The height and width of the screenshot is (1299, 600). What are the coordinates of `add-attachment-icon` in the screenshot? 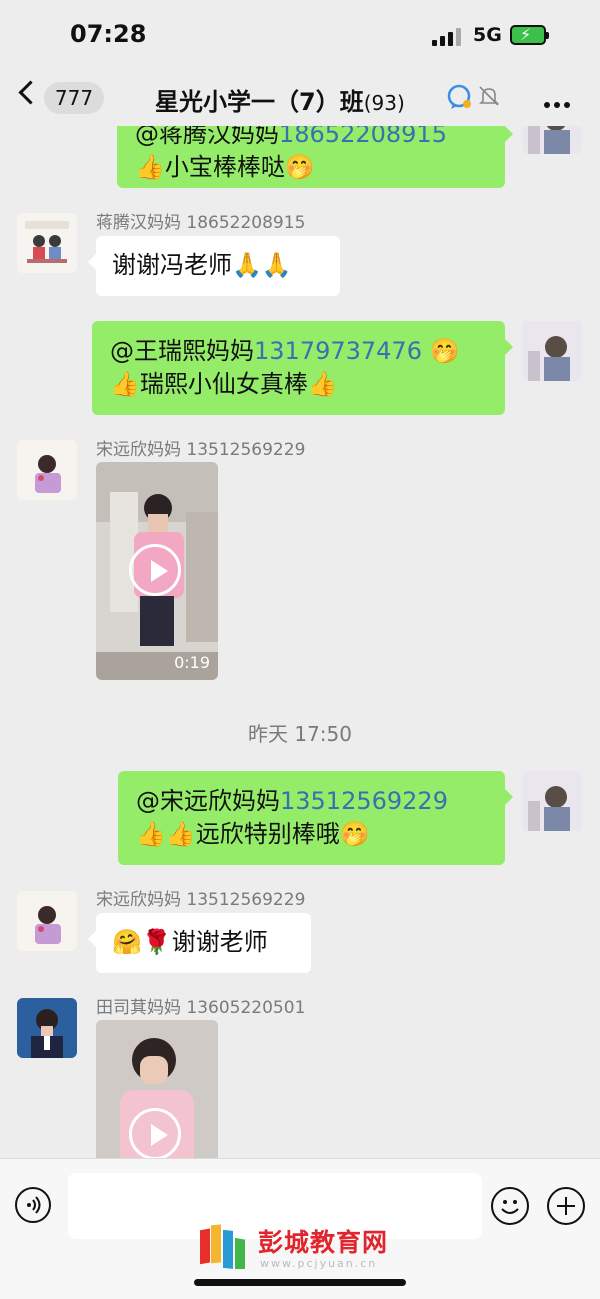 It's located at (566, 1206).